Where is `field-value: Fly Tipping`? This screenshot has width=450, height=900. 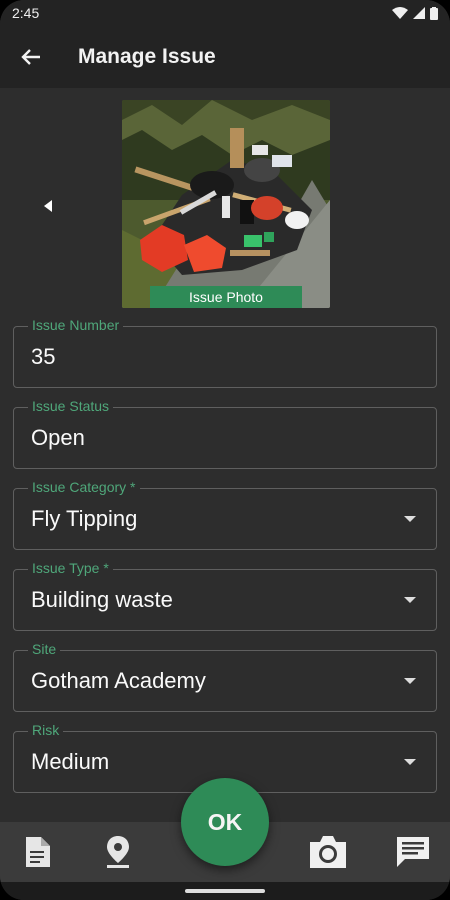 field-value: Fly Tipping is located at coordinates (84, 518).